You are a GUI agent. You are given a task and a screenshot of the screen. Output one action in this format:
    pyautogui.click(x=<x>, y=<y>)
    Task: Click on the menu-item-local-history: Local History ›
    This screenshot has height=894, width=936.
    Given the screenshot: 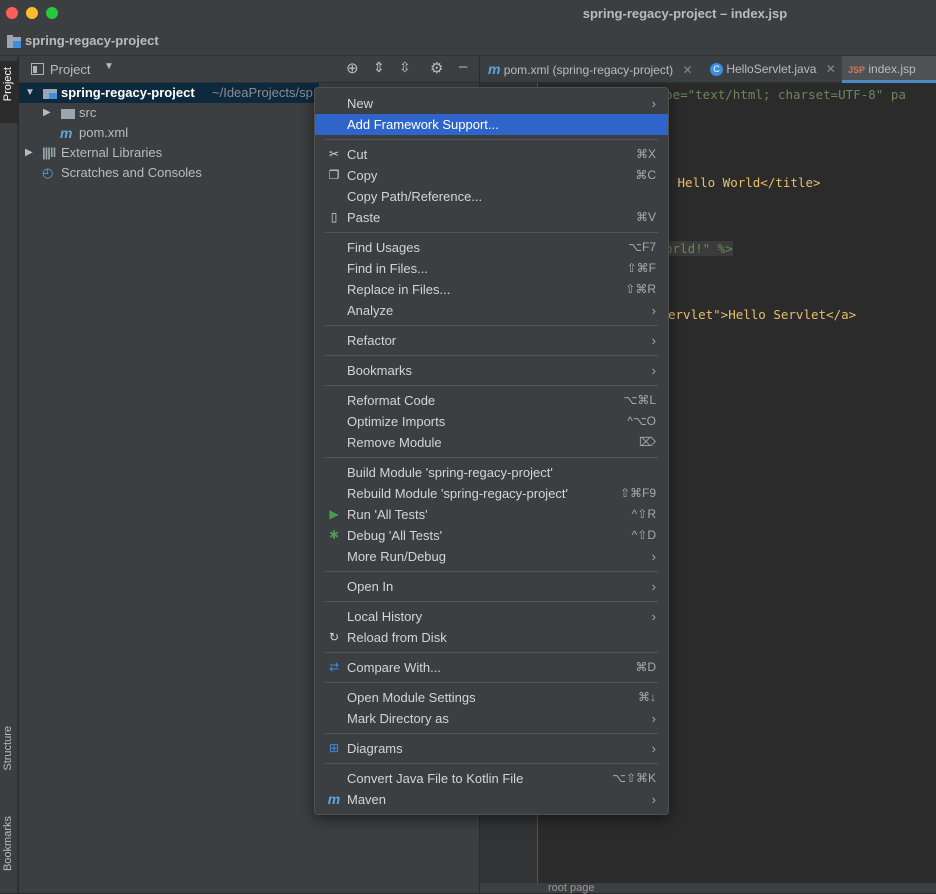 What is the action you would take?
    pyautogui.click(x=491, y=616)
    